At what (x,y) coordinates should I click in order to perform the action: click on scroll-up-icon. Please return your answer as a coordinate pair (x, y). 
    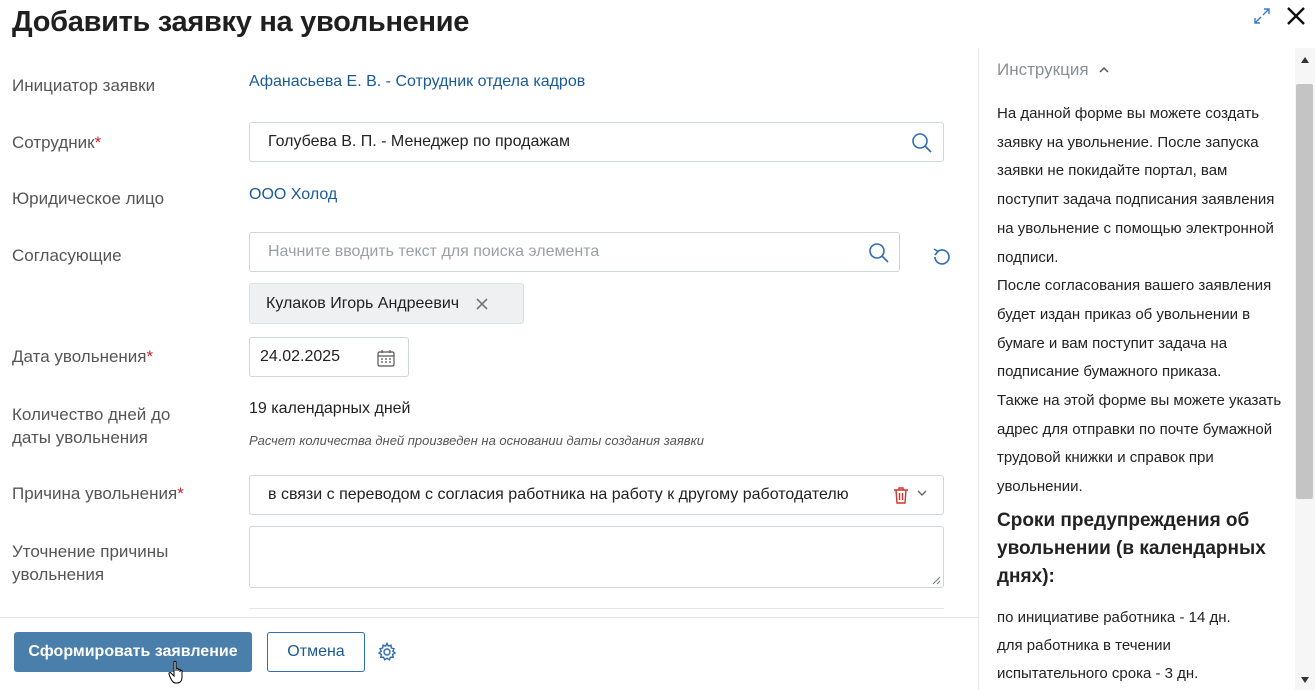
    Looking at the image, I should click on (1305, 60).